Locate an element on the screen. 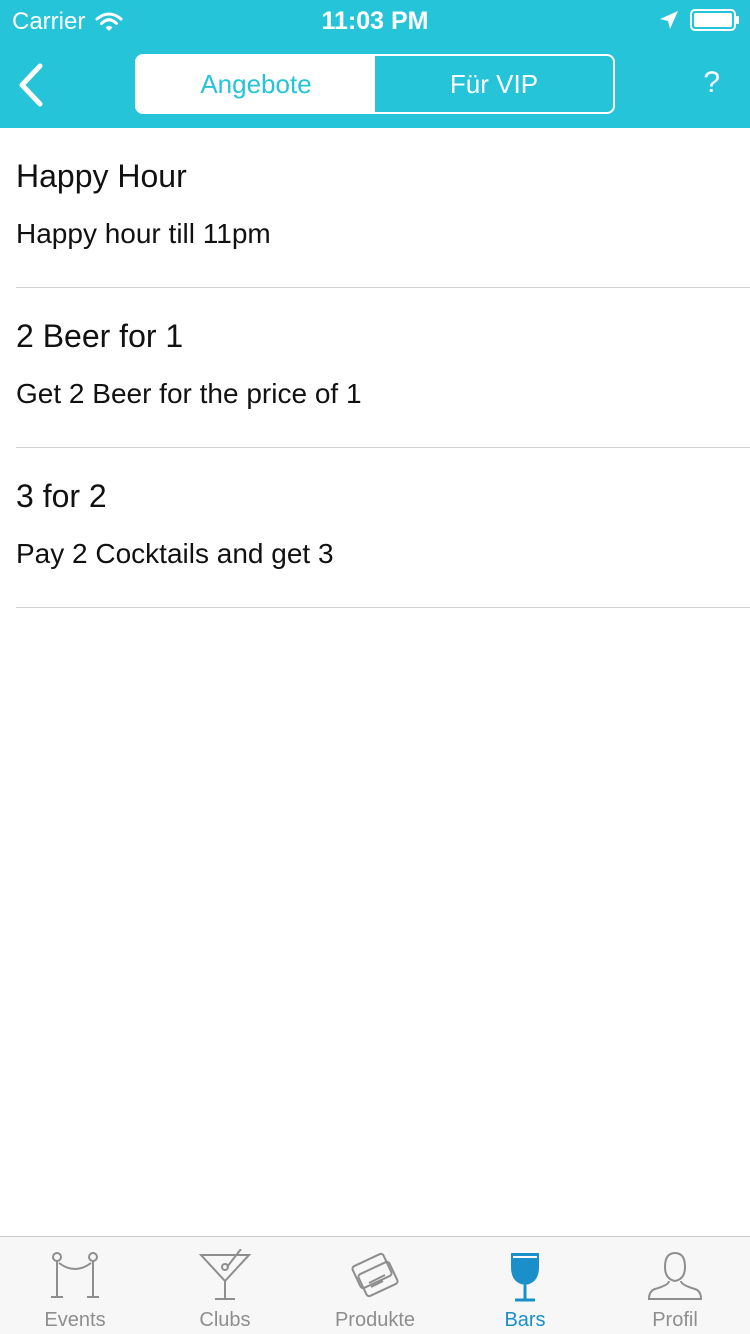 The width and height of the screenshot is (750, 1334). tickets-icon is located at coordinates (375, 1275).